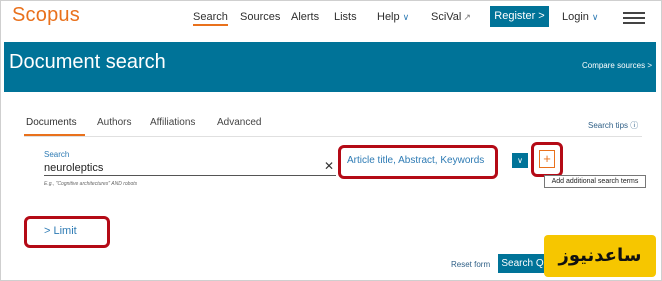 The width and height of the screenshot is (662, 281). I want to click on search-label: Search, so click(57, 154).